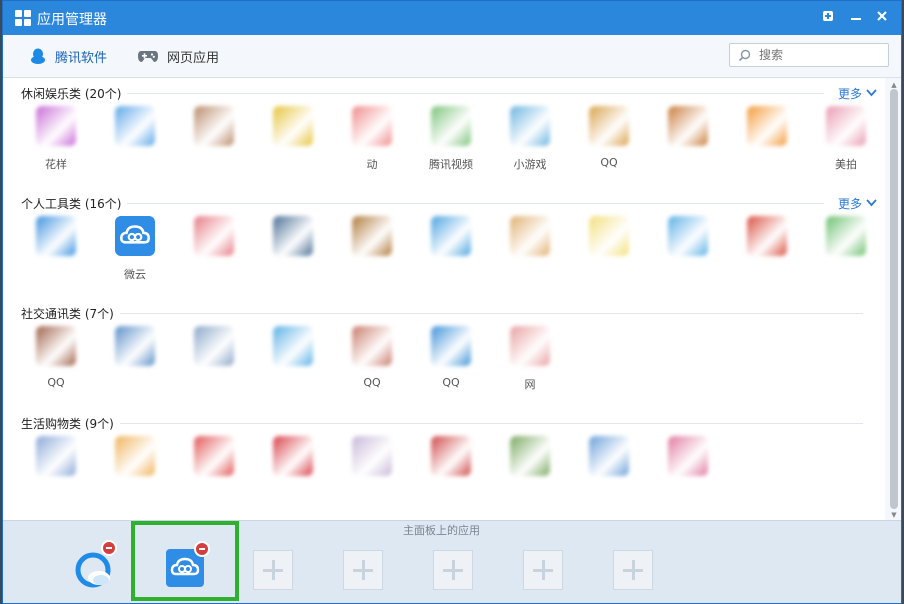 This screenshot has width=904, height=604. Describe the element at coordinates (856, 18) in the screenshot. I see `minimize-button` at that location.